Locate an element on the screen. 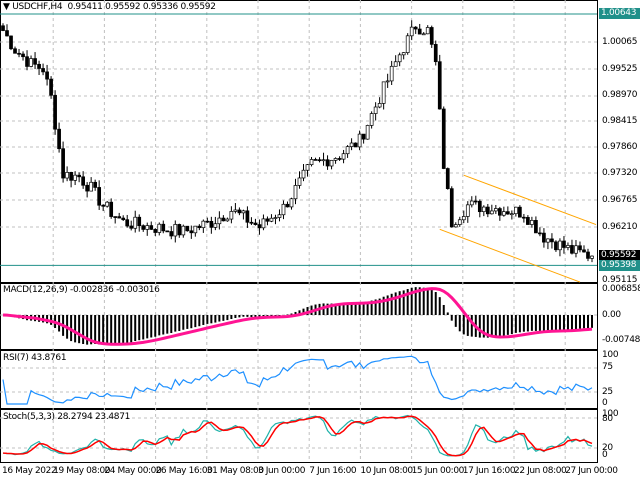  price-label: 0.98970 is located at coordinates (620, 95).